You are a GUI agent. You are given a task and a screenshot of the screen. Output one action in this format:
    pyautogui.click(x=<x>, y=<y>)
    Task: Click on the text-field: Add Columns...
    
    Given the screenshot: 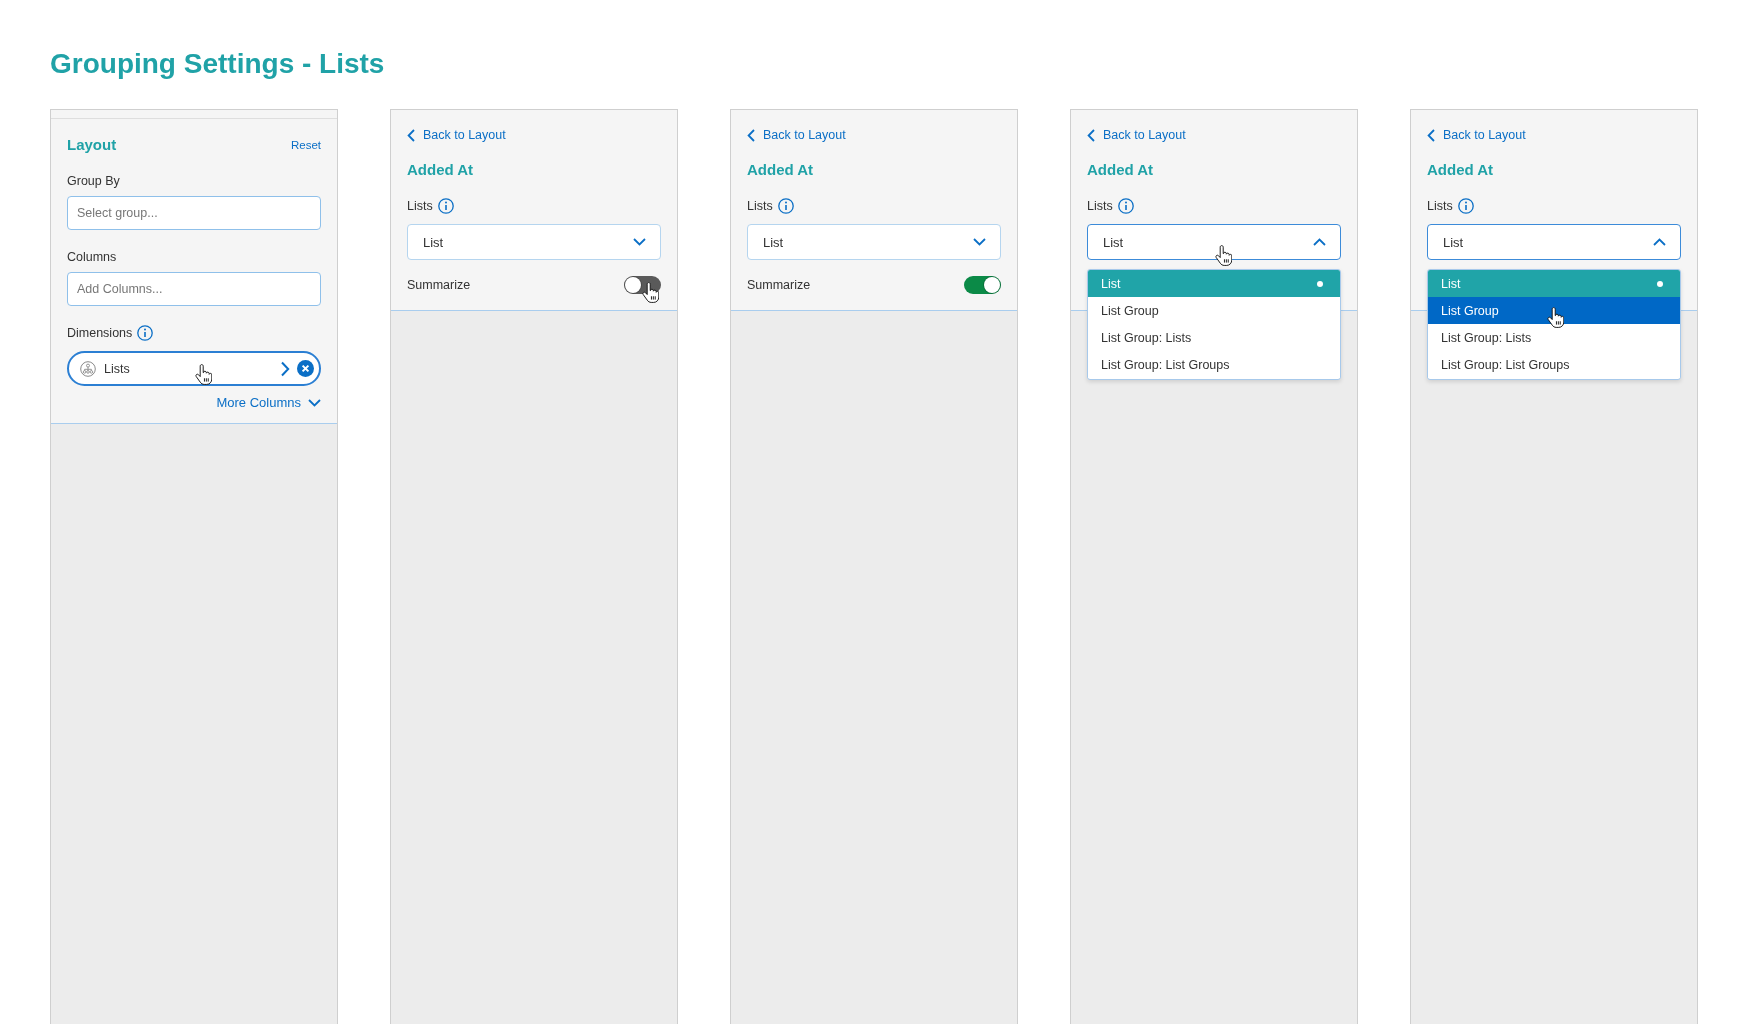 What is the action you would take?
    pyautogui.click(x=194, y=289)
    